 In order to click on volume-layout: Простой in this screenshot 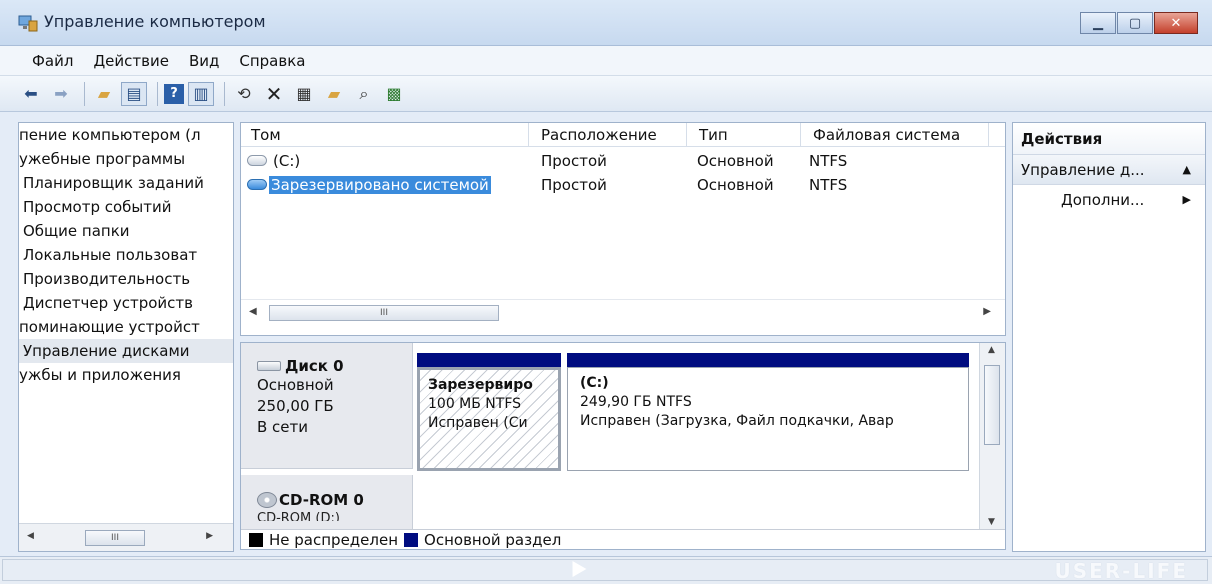, I will do `click(574, 161)`.